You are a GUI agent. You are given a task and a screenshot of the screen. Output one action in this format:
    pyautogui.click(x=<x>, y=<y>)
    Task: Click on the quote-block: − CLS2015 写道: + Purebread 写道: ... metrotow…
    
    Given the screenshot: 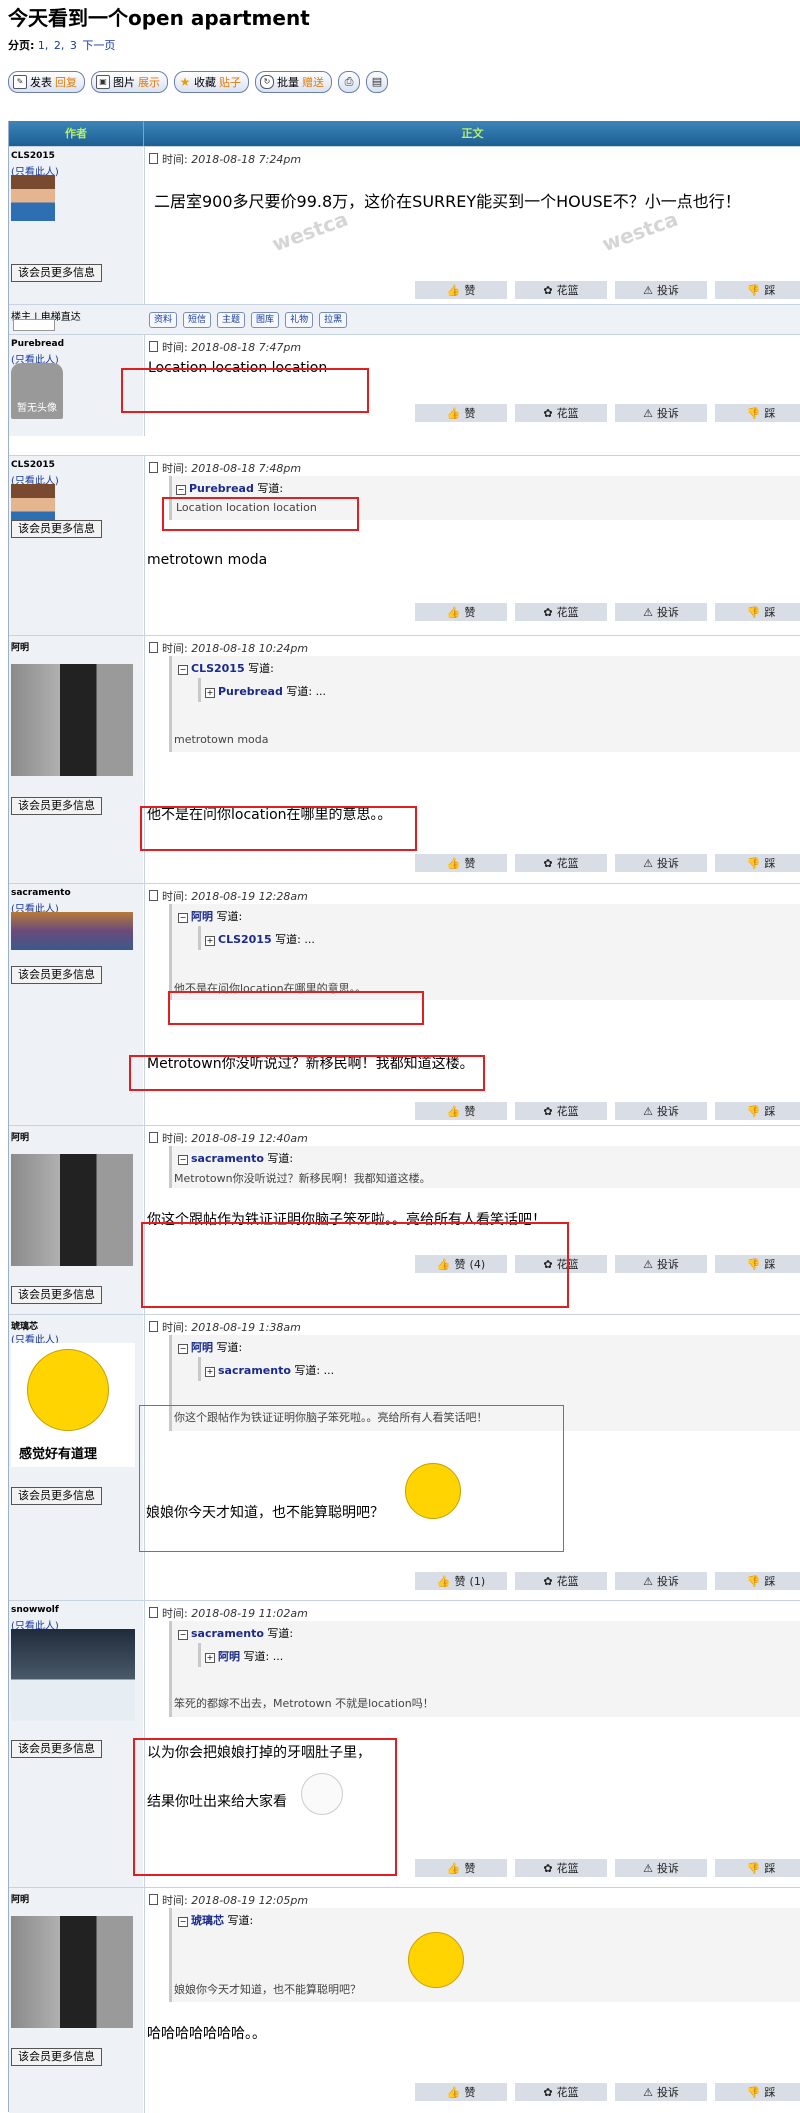 What is the action you would take?
    pyautogui.click(x=484, y=704)
    